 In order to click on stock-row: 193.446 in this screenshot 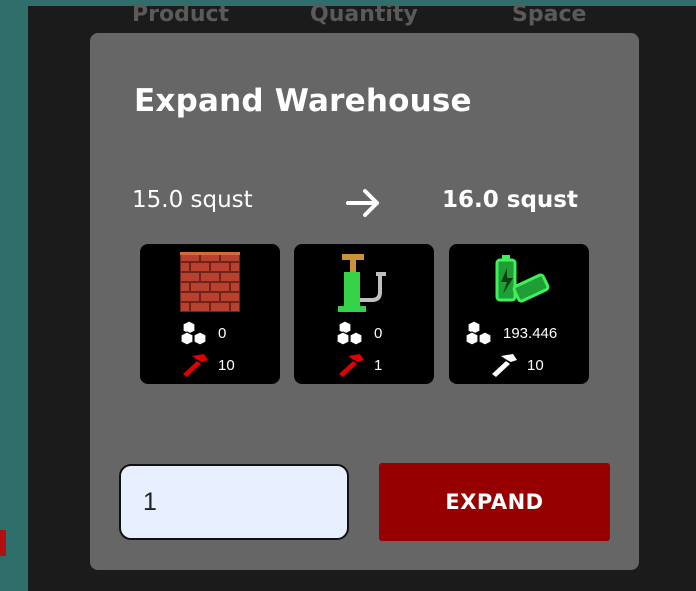, I will do `click(511, 333)`.